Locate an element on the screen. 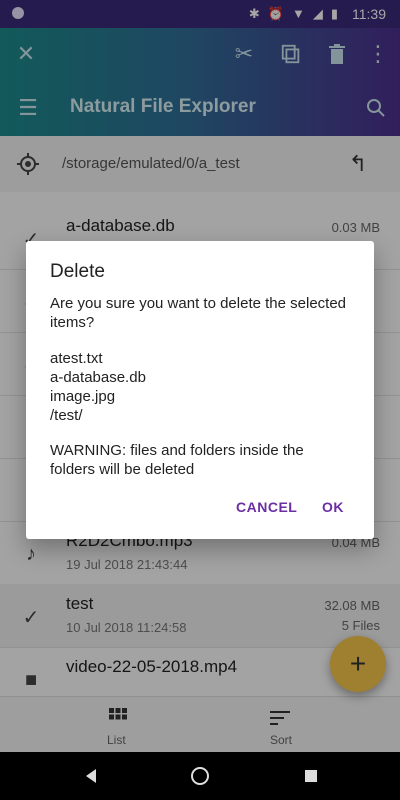  nav-recents-icon is located at coordinates (311, 778).